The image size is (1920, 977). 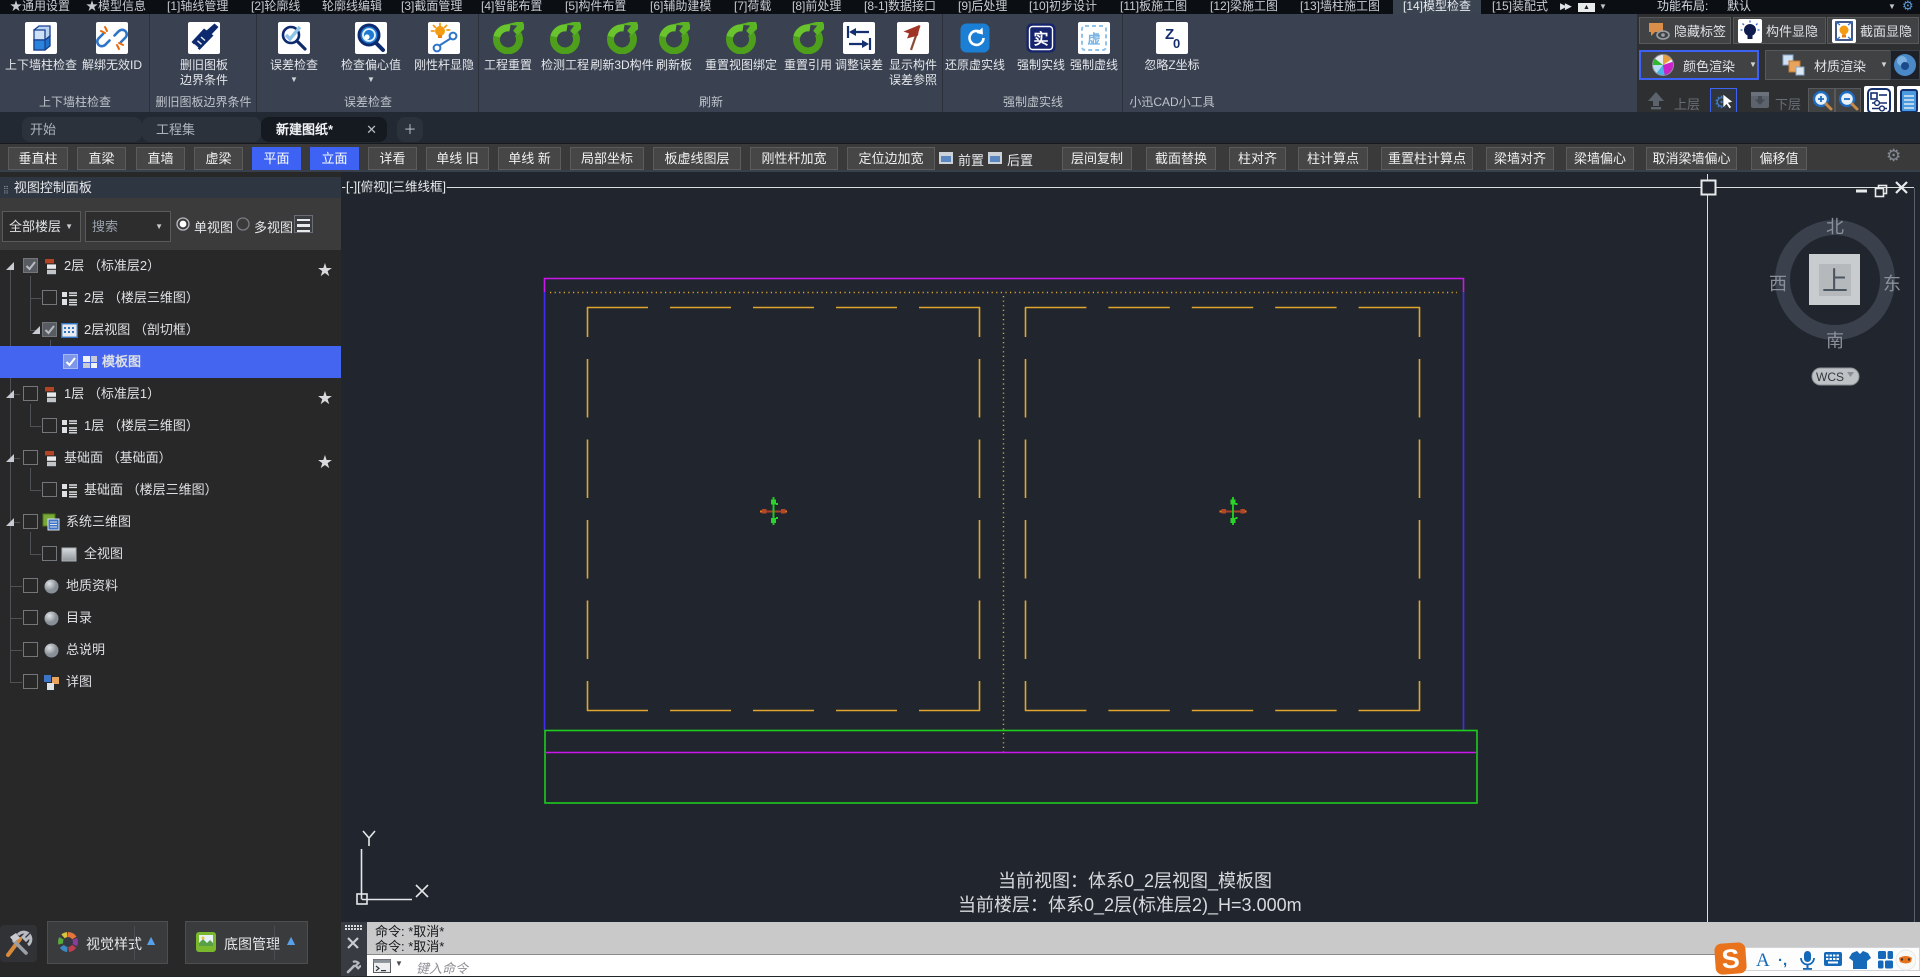 What do you see at coordinates (1835, 341) in the screenshot?
I see `svg-text: 南` at bounding box center [1835, 341].